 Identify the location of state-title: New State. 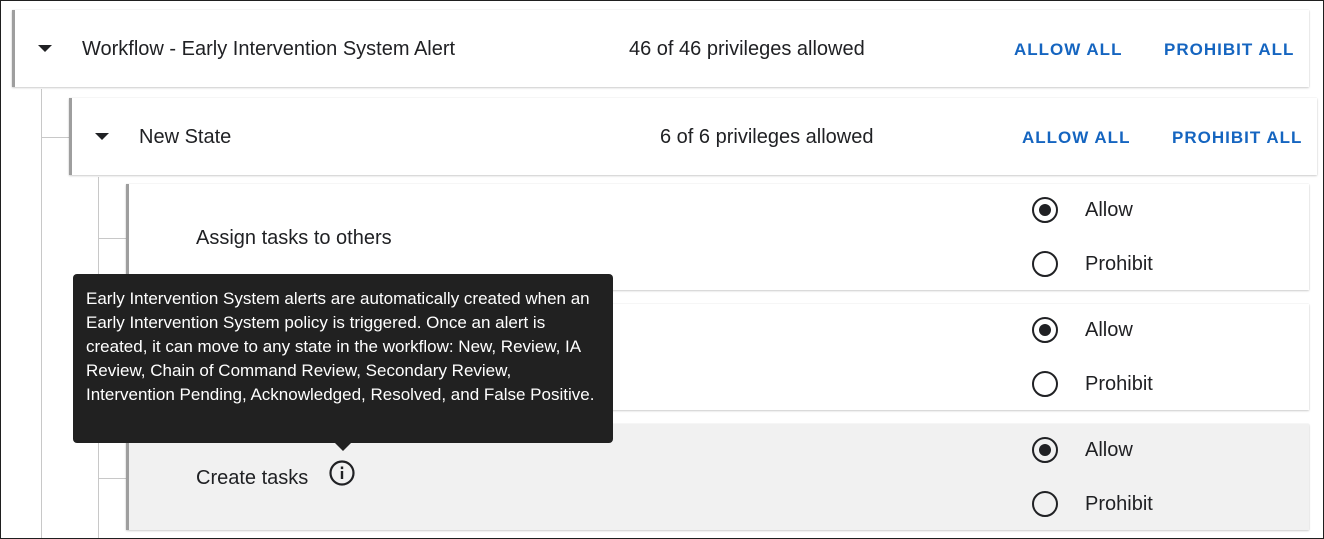
(185, 137).